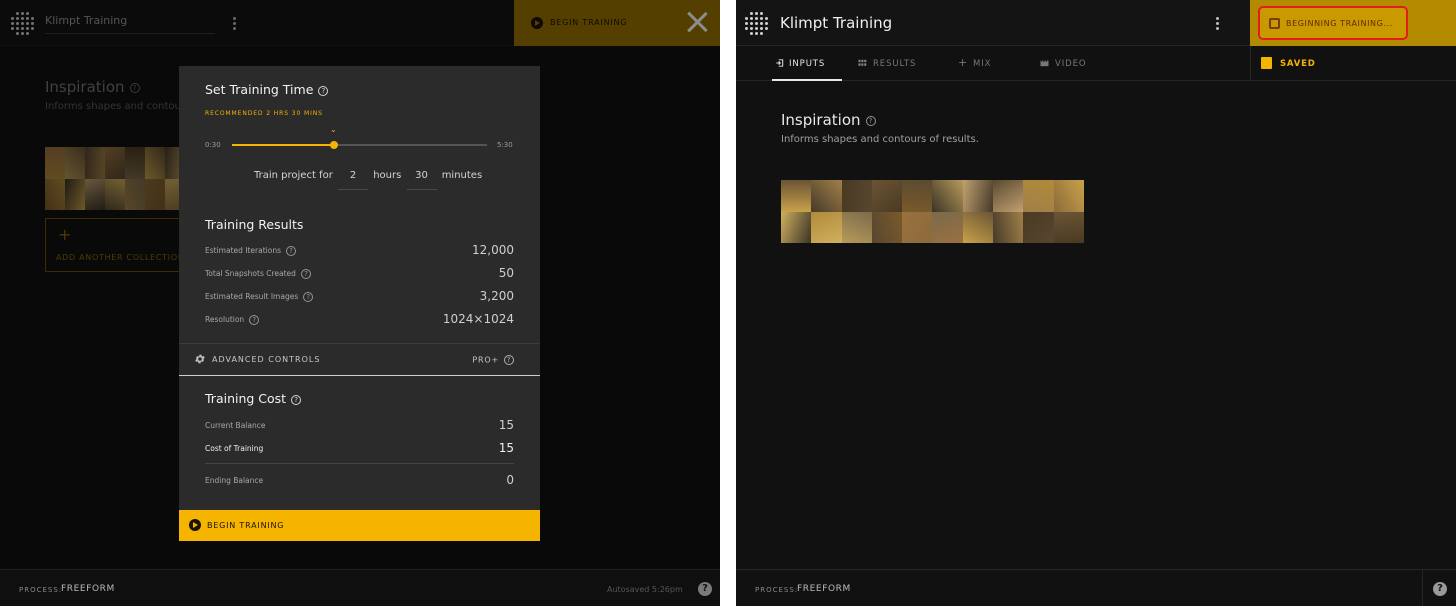 Image resolution: width=1456 pixels, height=606 pixels. I want to click on train-prefix-label: Train project for, so click(293, 175).